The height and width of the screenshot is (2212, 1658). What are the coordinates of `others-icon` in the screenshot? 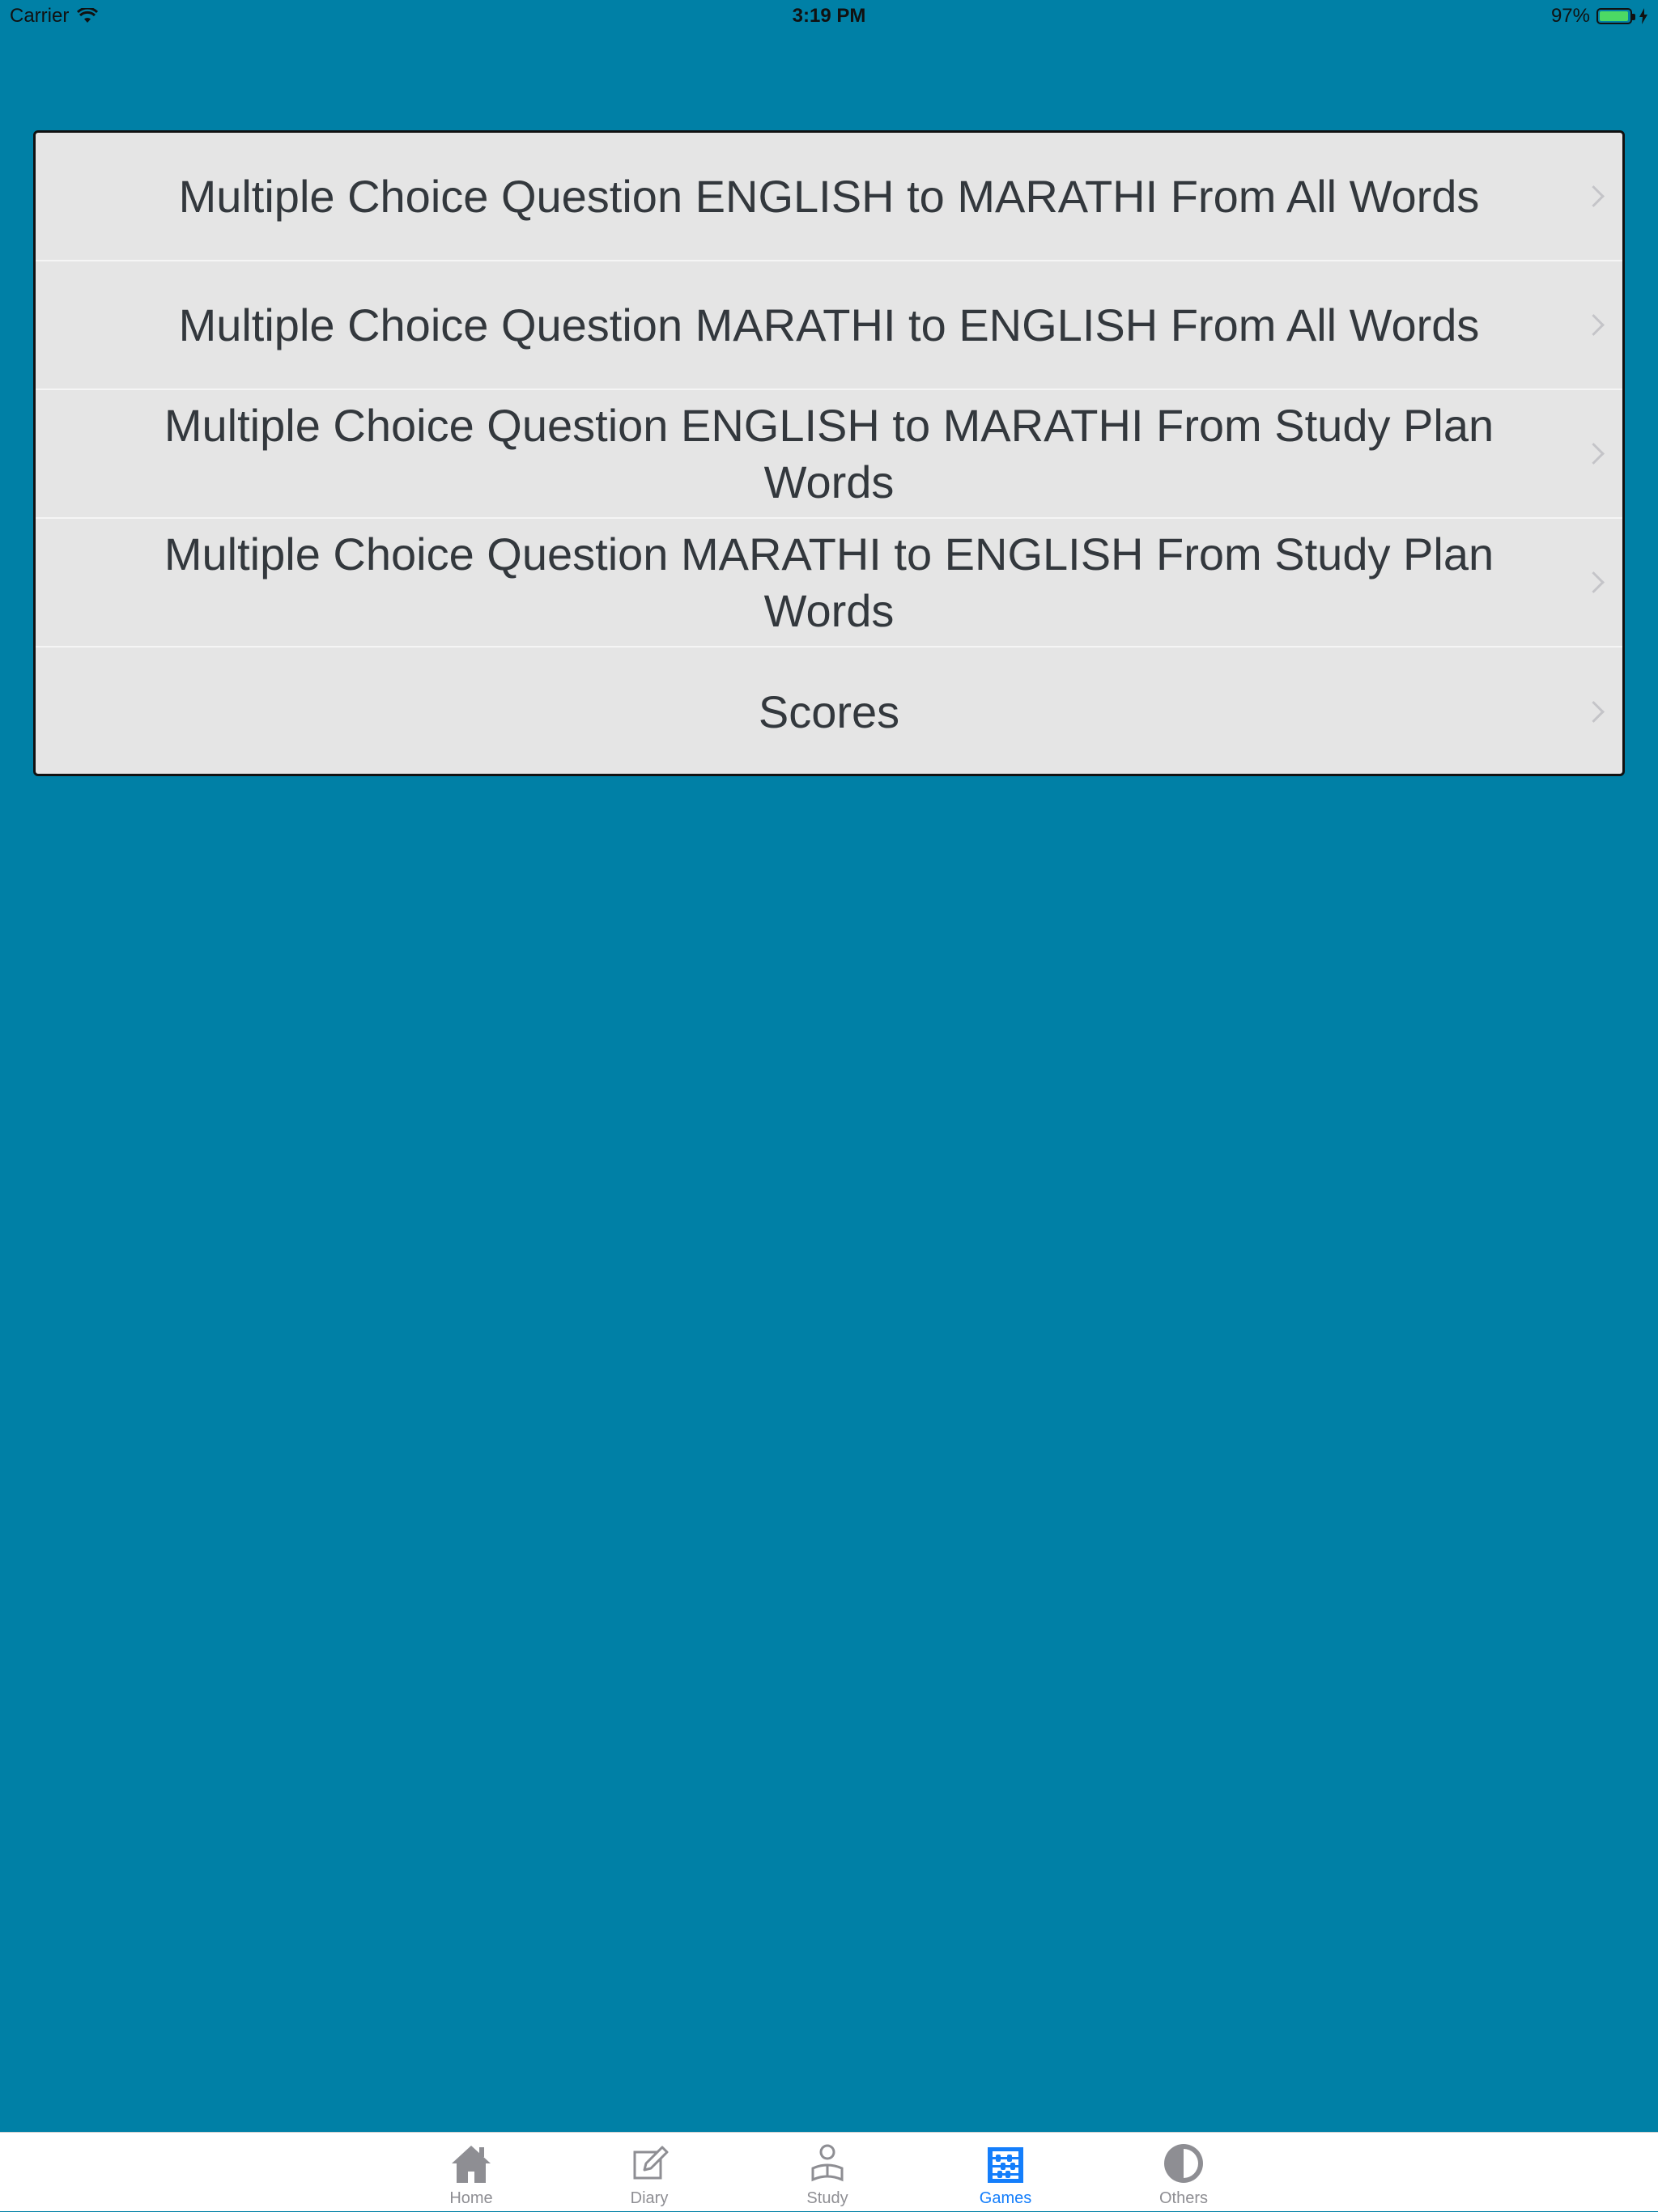 It's located at (1183, 2163).